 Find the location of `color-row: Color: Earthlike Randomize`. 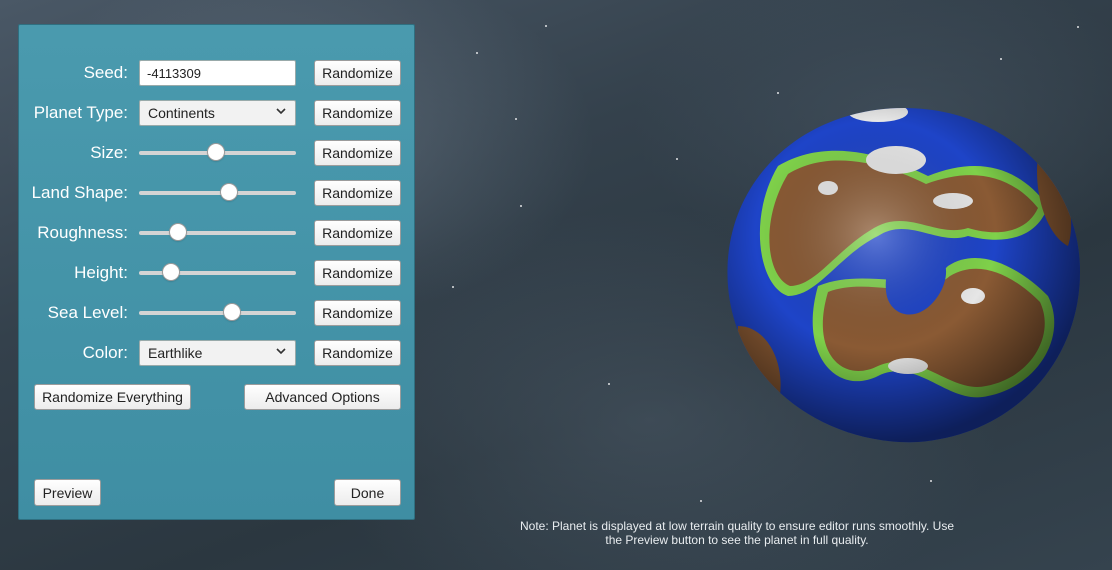

color-row: Color: Earthlike Randomize is located at coordinates (217, 353).